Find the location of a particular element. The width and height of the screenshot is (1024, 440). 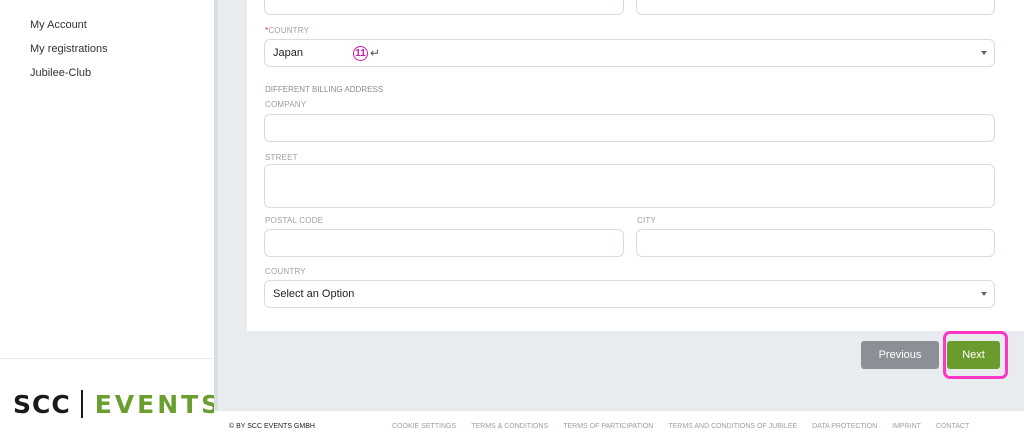

logo-separator is located at coordinates (81, 404).